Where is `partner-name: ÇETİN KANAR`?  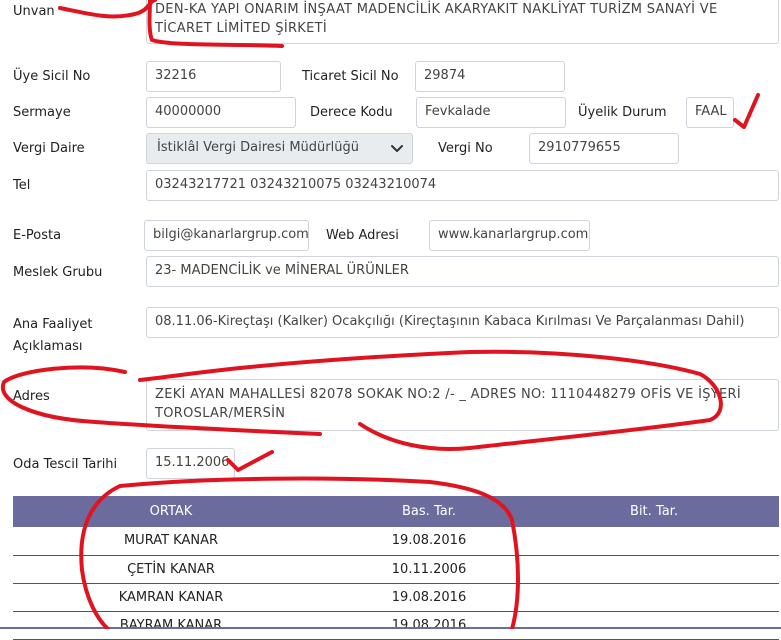
partner-name: ÇETİN KANAR is located at coordinates (171, 569).